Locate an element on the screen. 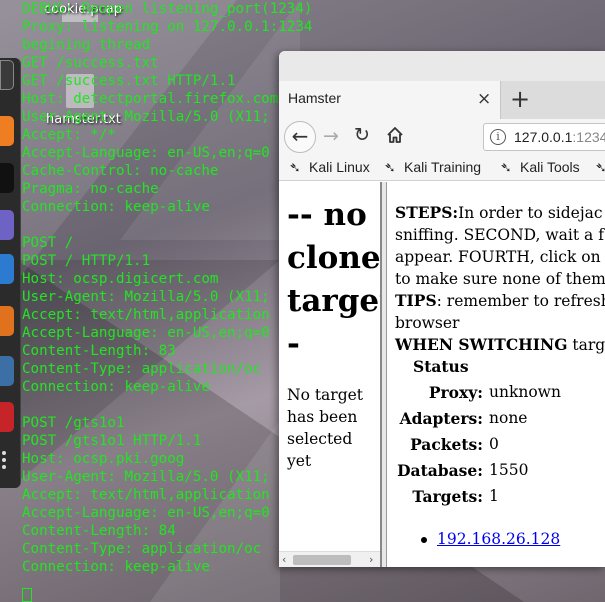 Image resolution: width=605 pixels, height=602 pixels. switching-label: WHEN SWITCHING is located at coordinates (481, 344).